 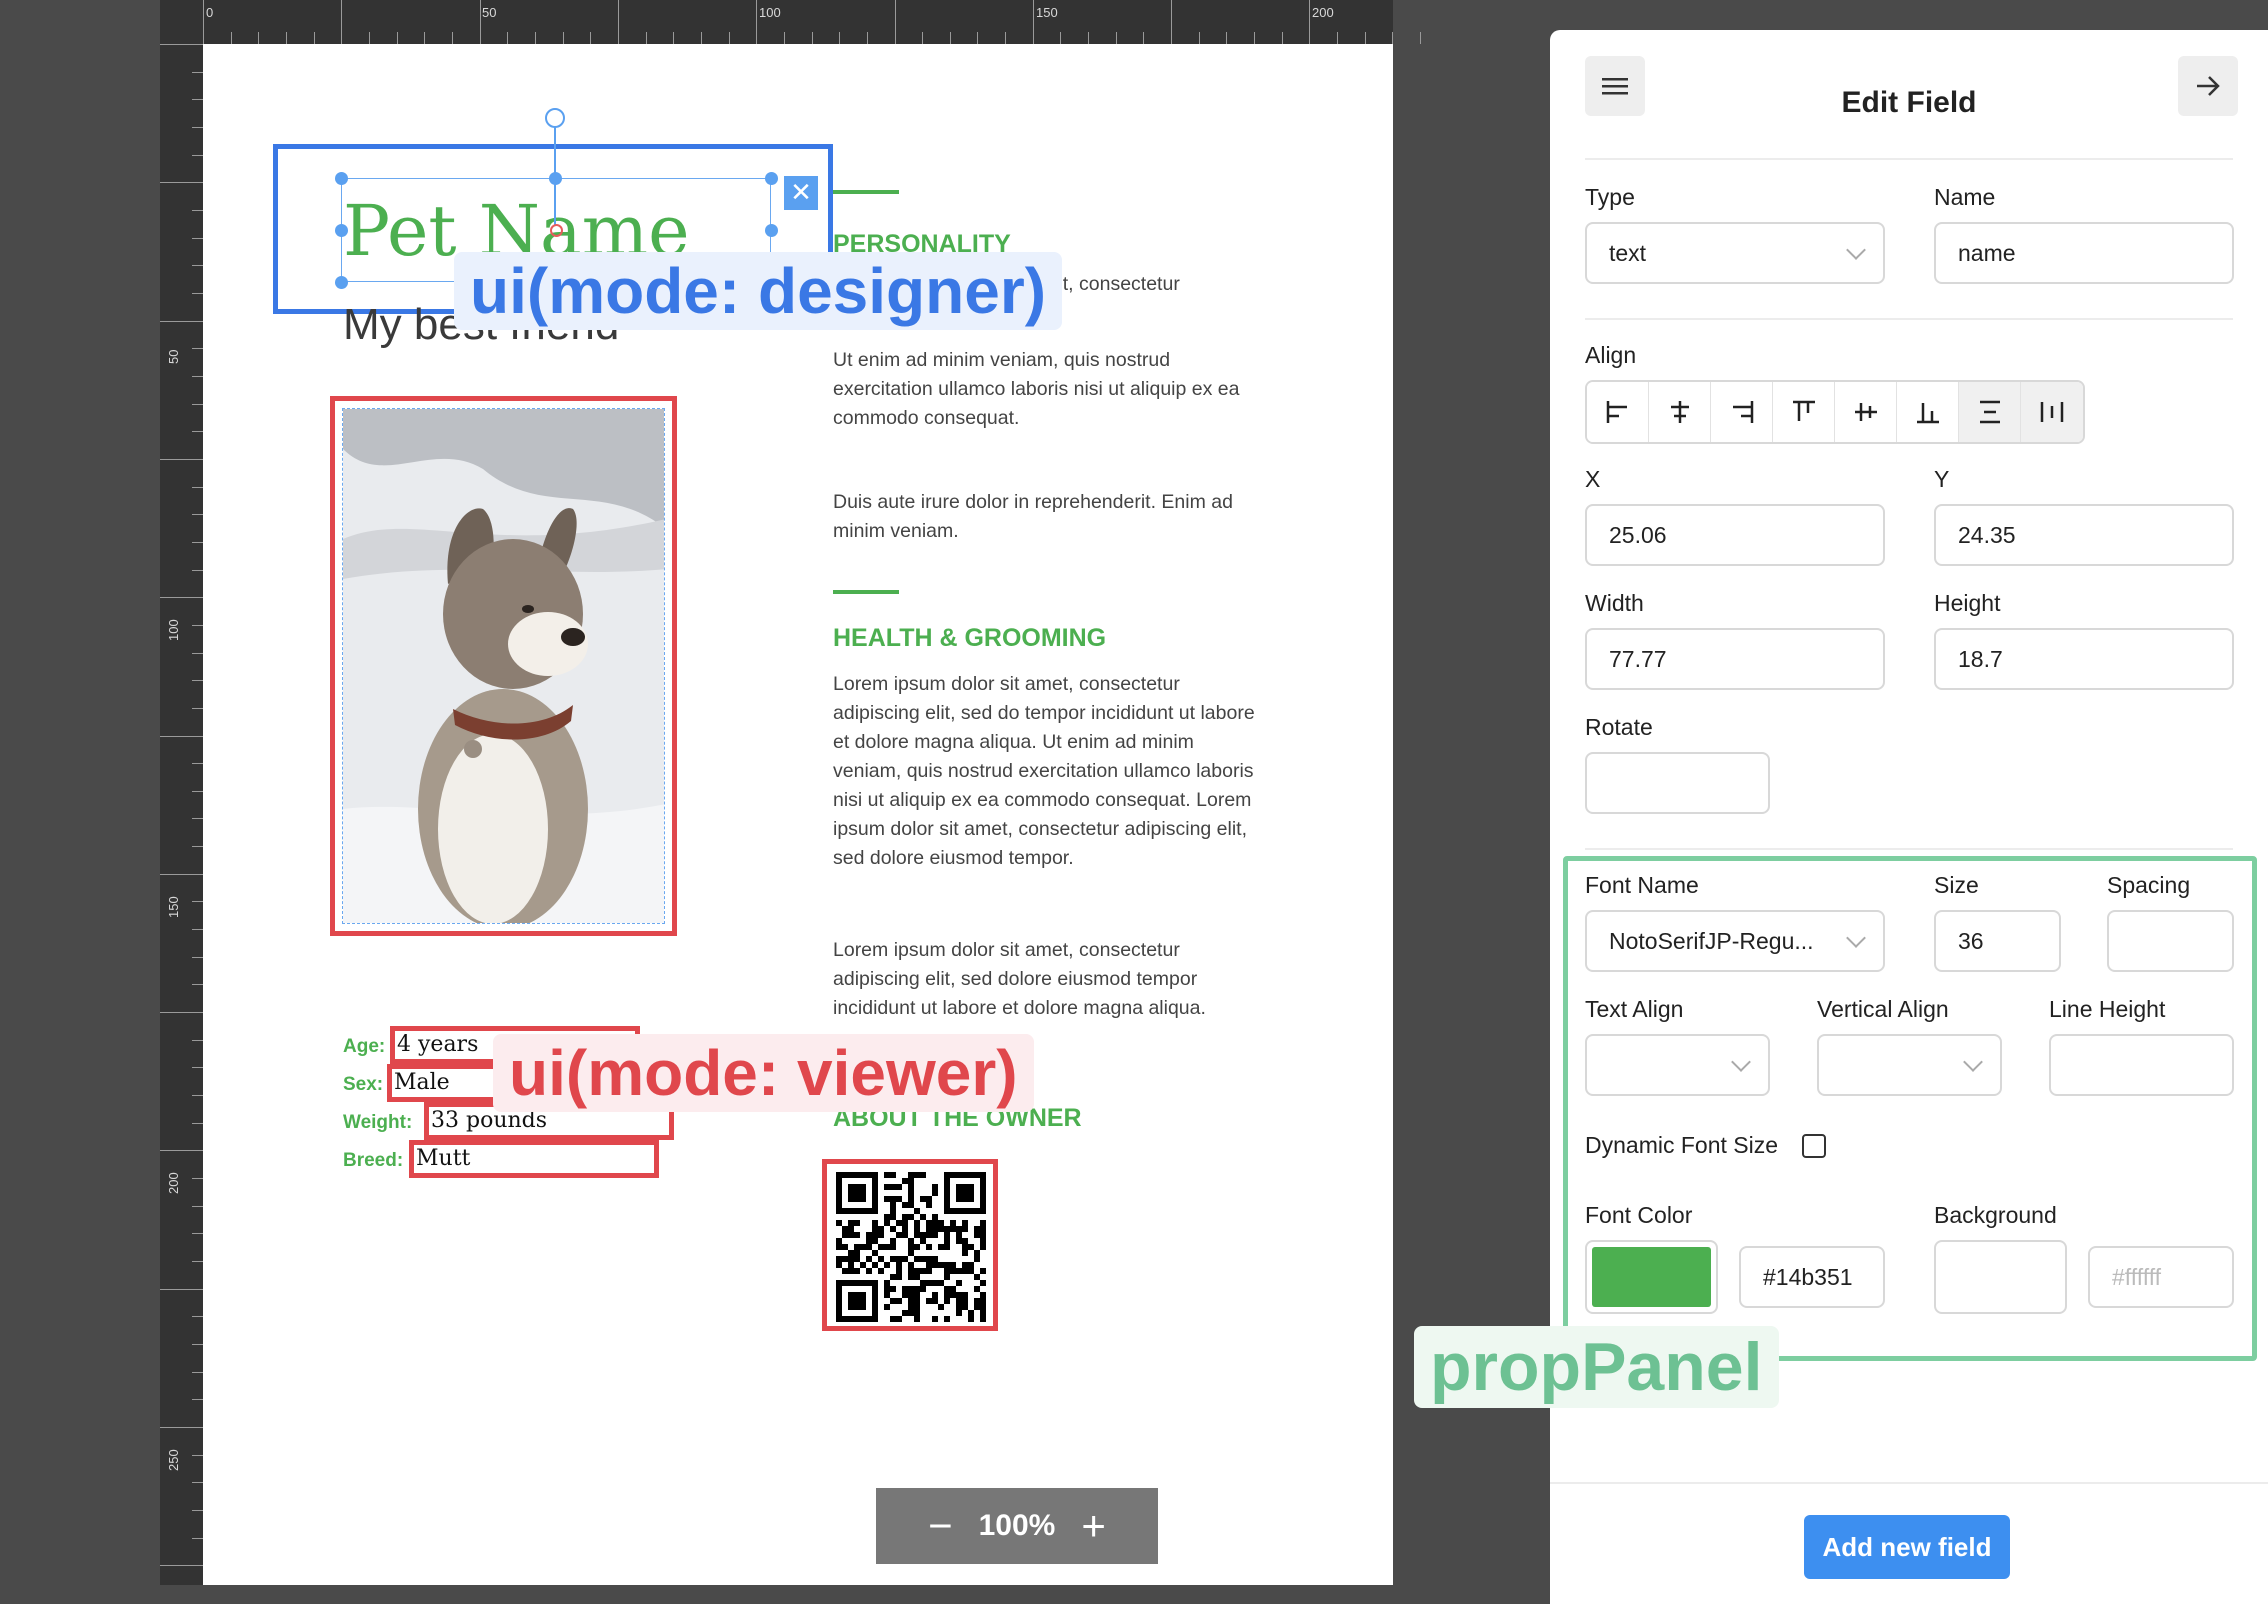 I want to click on height-input: 18.7, so click(x=2084, y=659).